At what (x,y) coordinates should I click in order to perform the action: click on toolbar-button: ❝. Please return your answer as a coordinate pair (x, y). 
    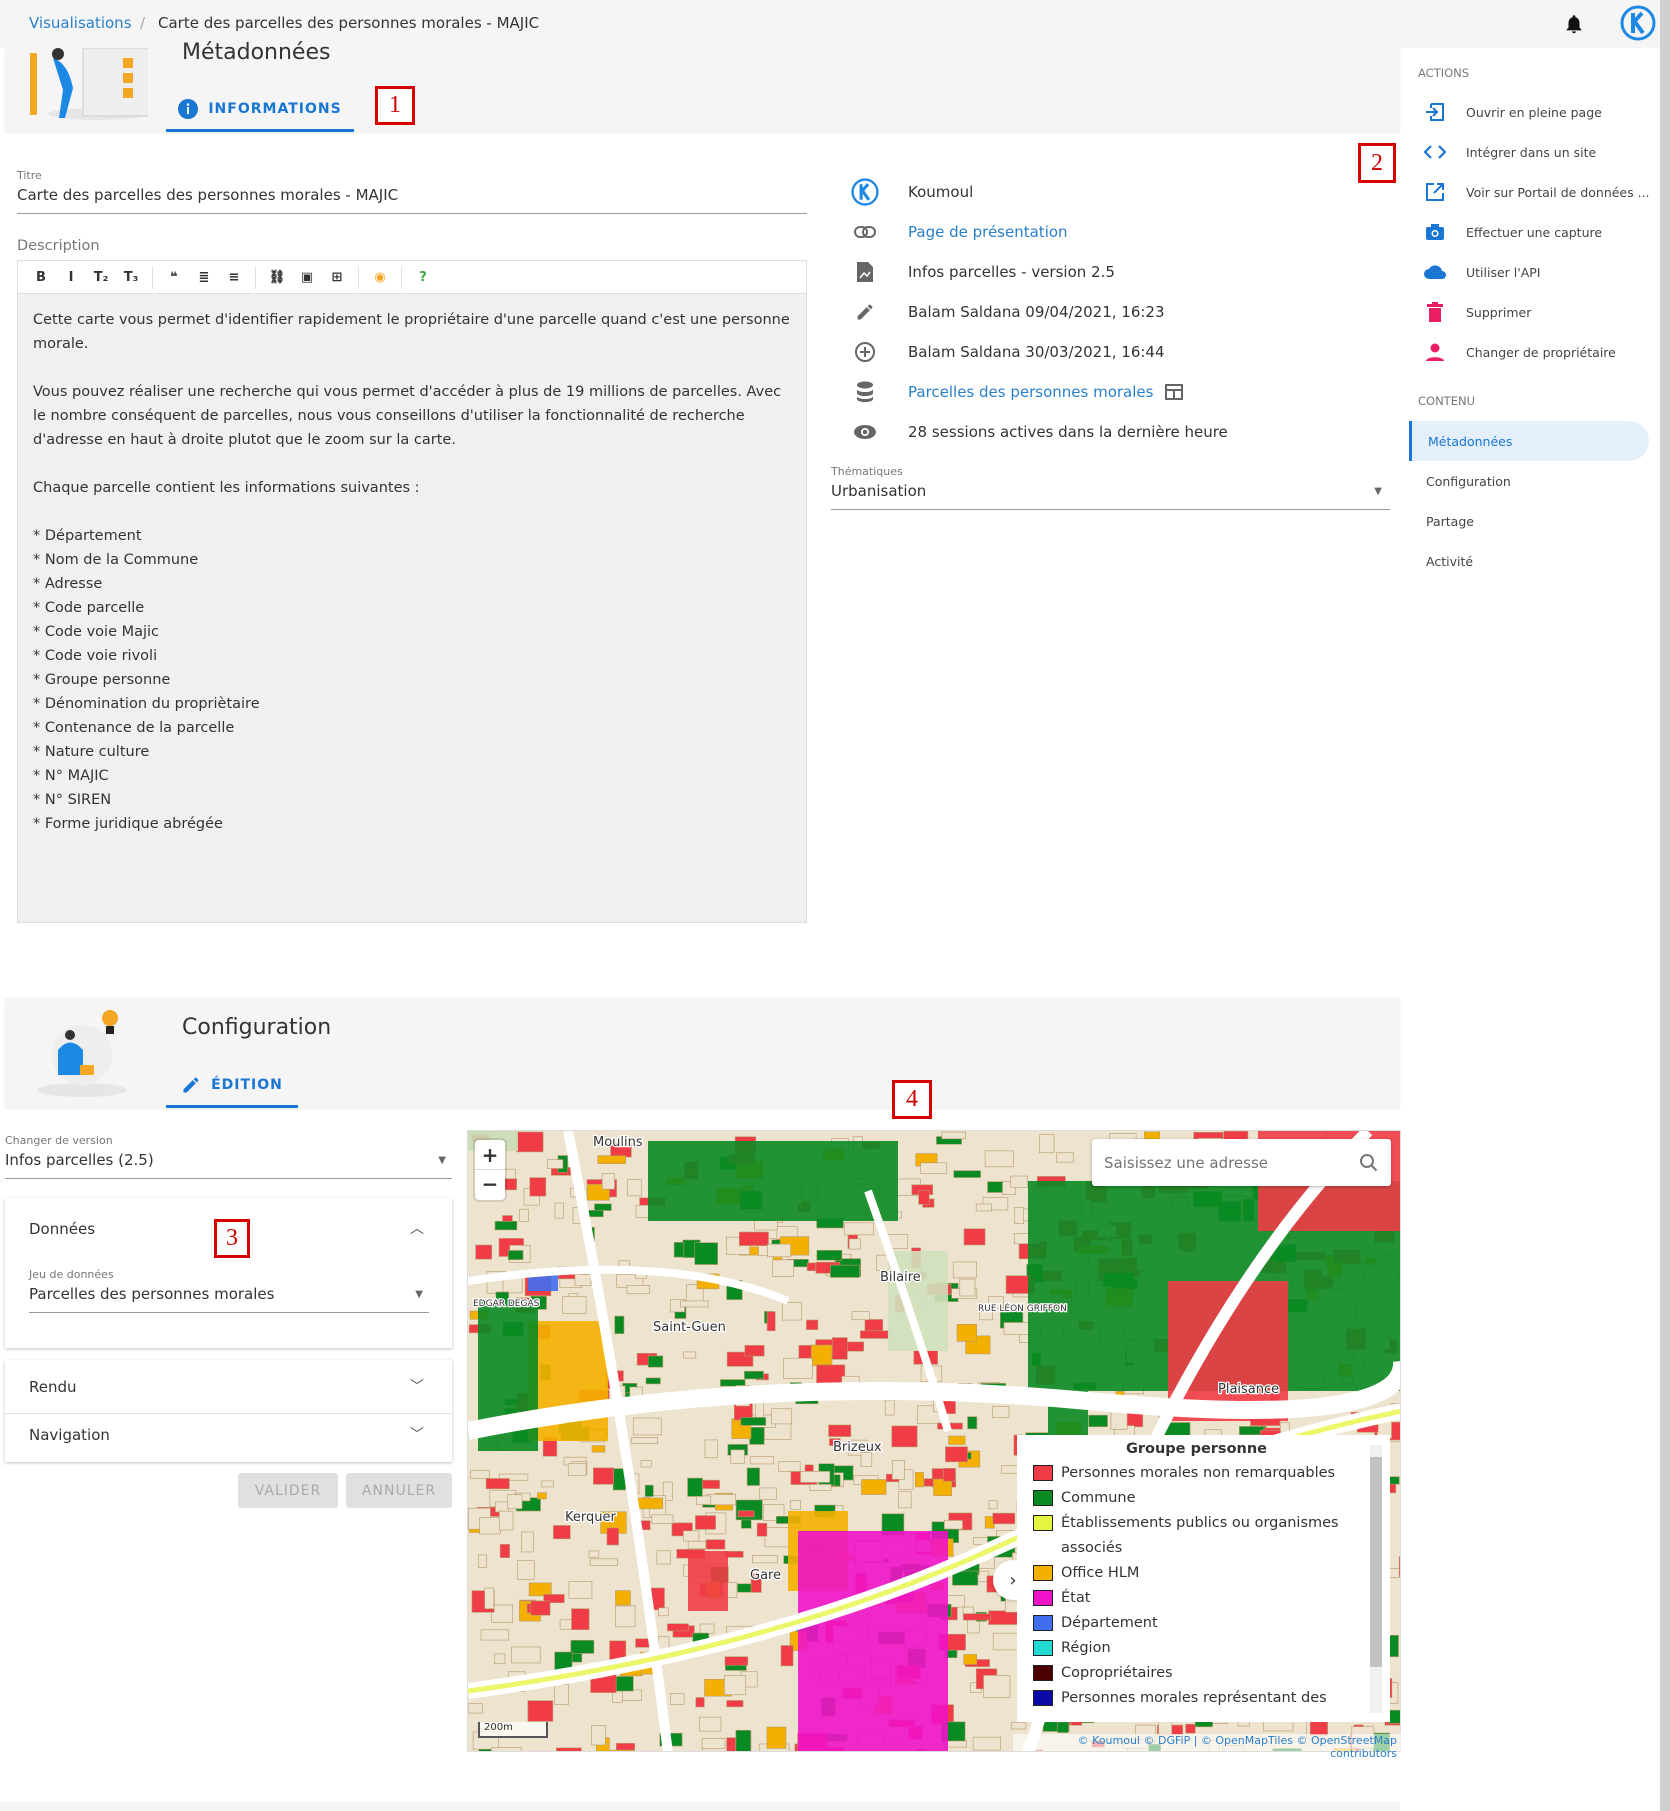
    Looking at the image, I should click on (174, 277).